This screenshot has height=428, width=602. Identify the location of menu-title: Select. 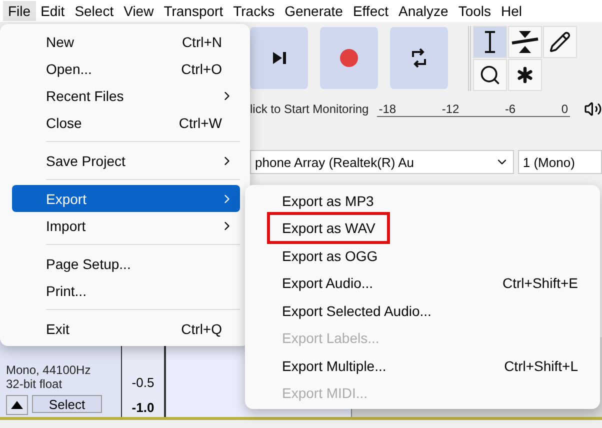
(94, 11).